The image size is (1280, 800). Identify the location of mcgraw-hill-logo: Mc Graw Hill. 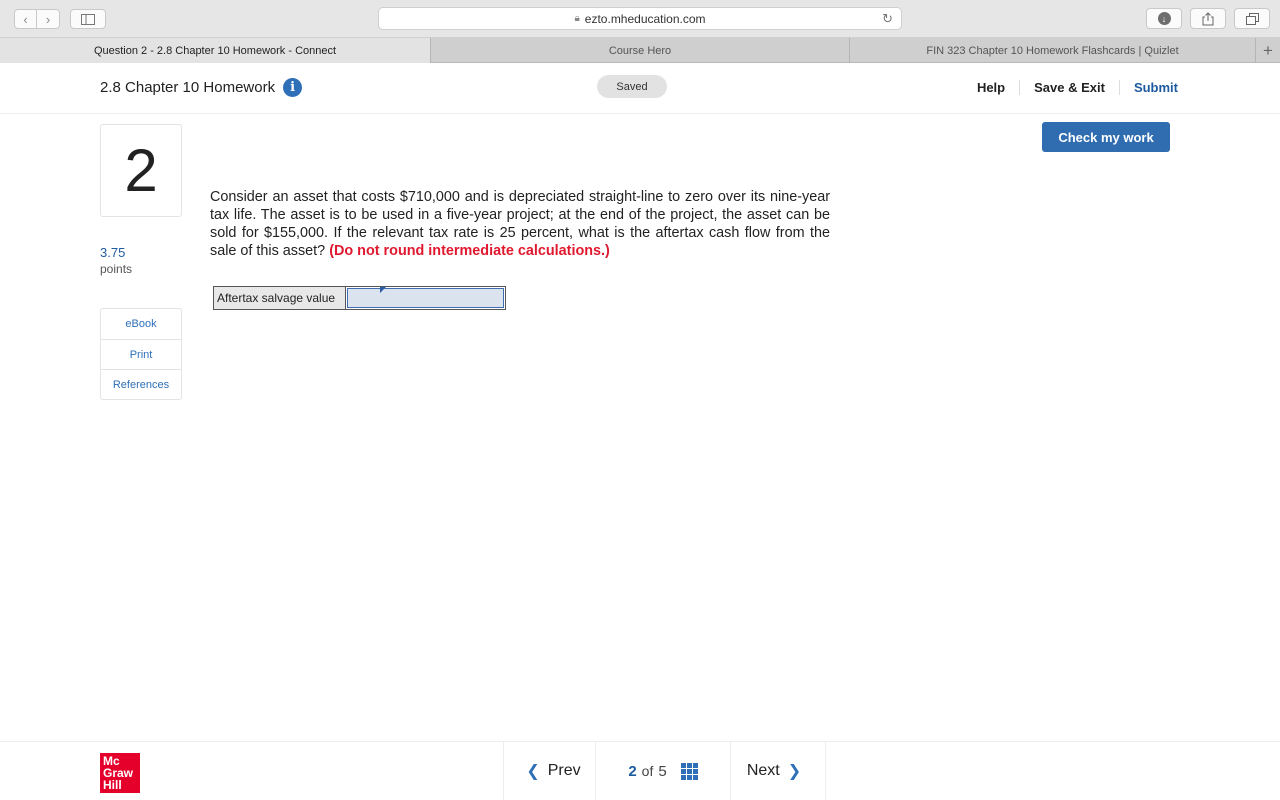
(120, 773).